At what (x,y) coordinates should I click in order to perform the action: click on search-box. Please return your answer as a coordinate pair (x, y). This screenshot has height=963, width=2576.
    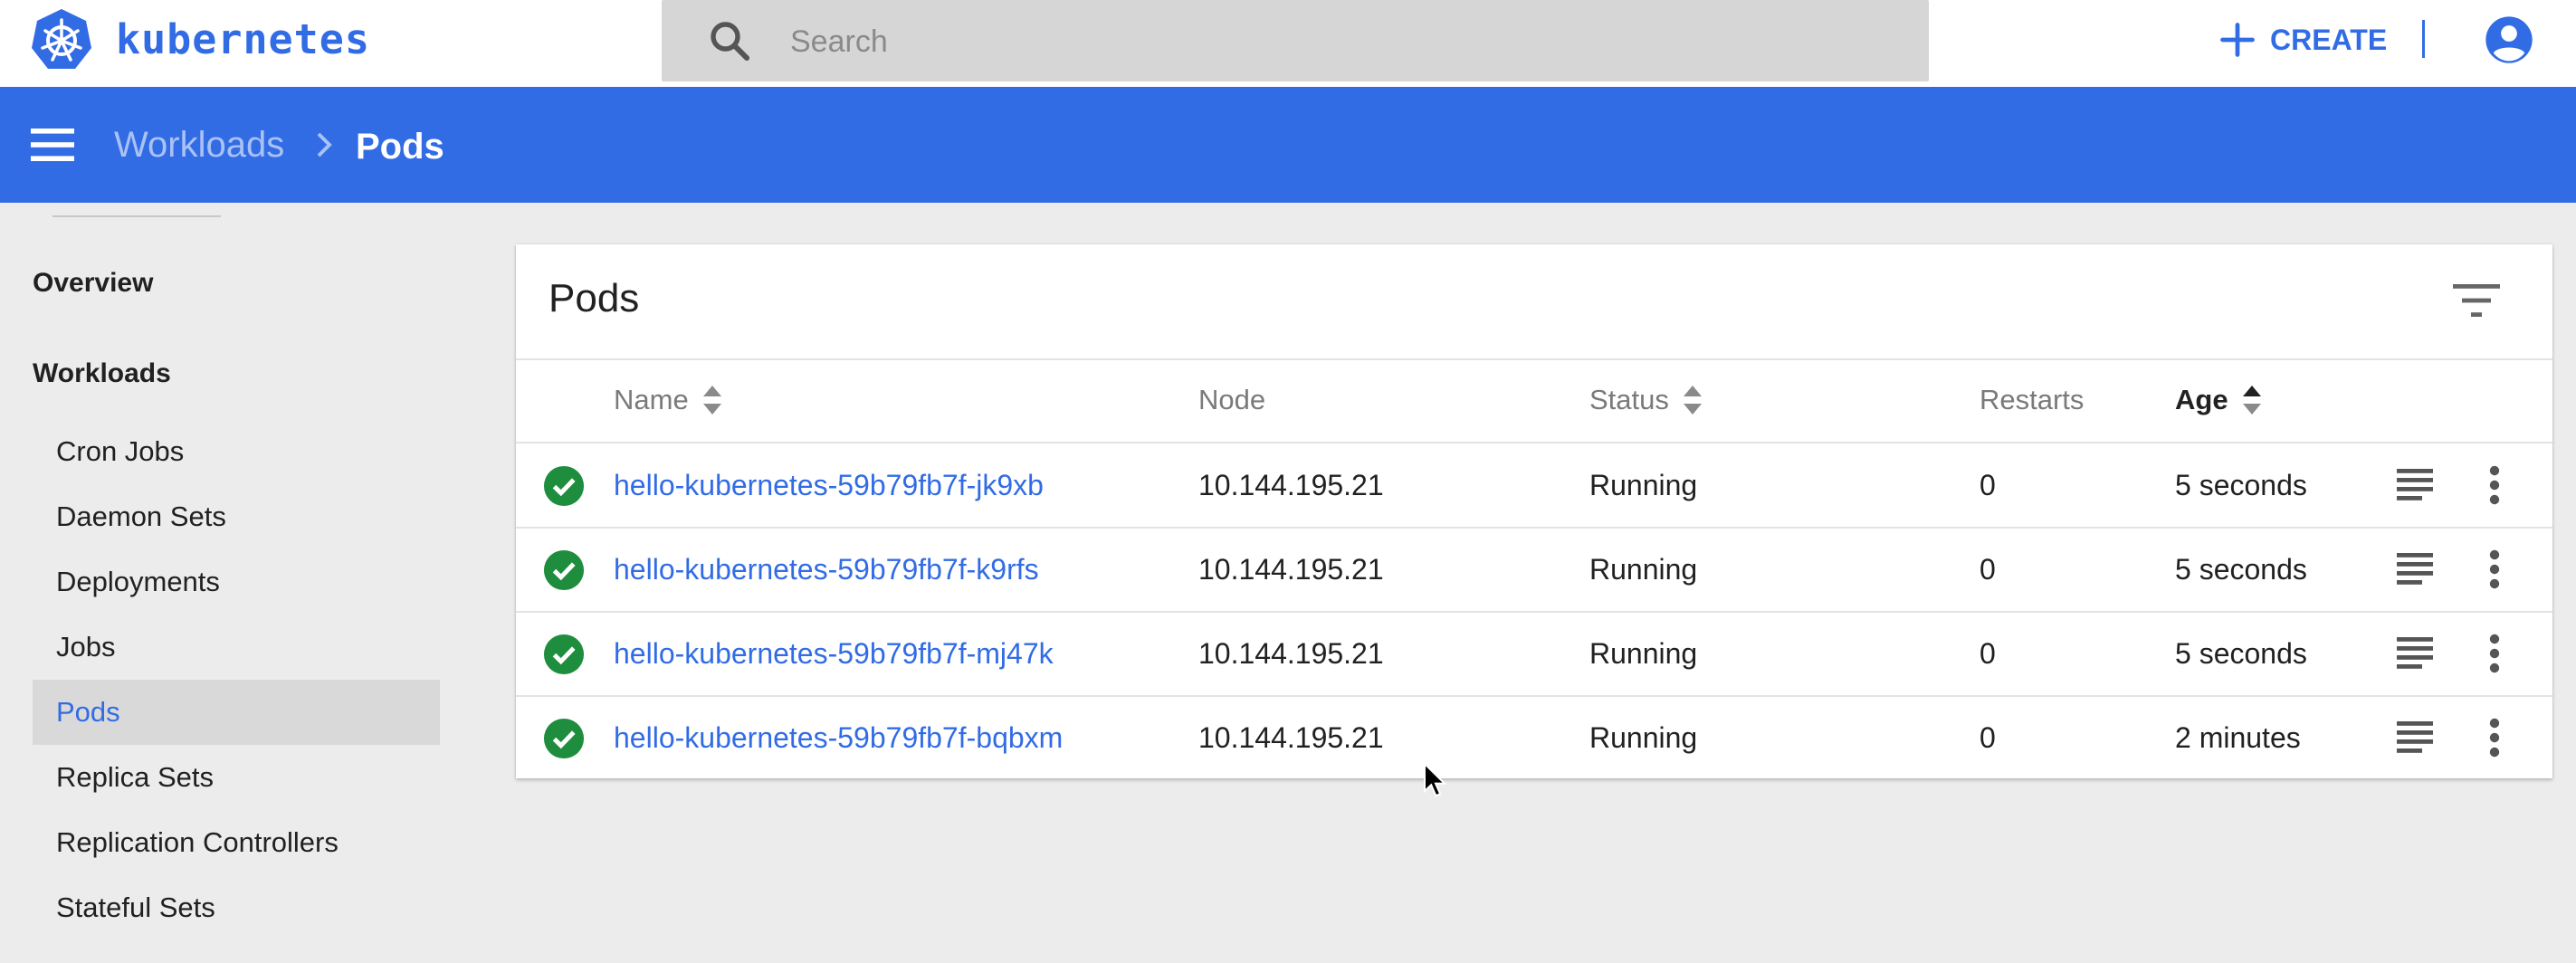
    Looking at the image, I should click on (1295, 42).